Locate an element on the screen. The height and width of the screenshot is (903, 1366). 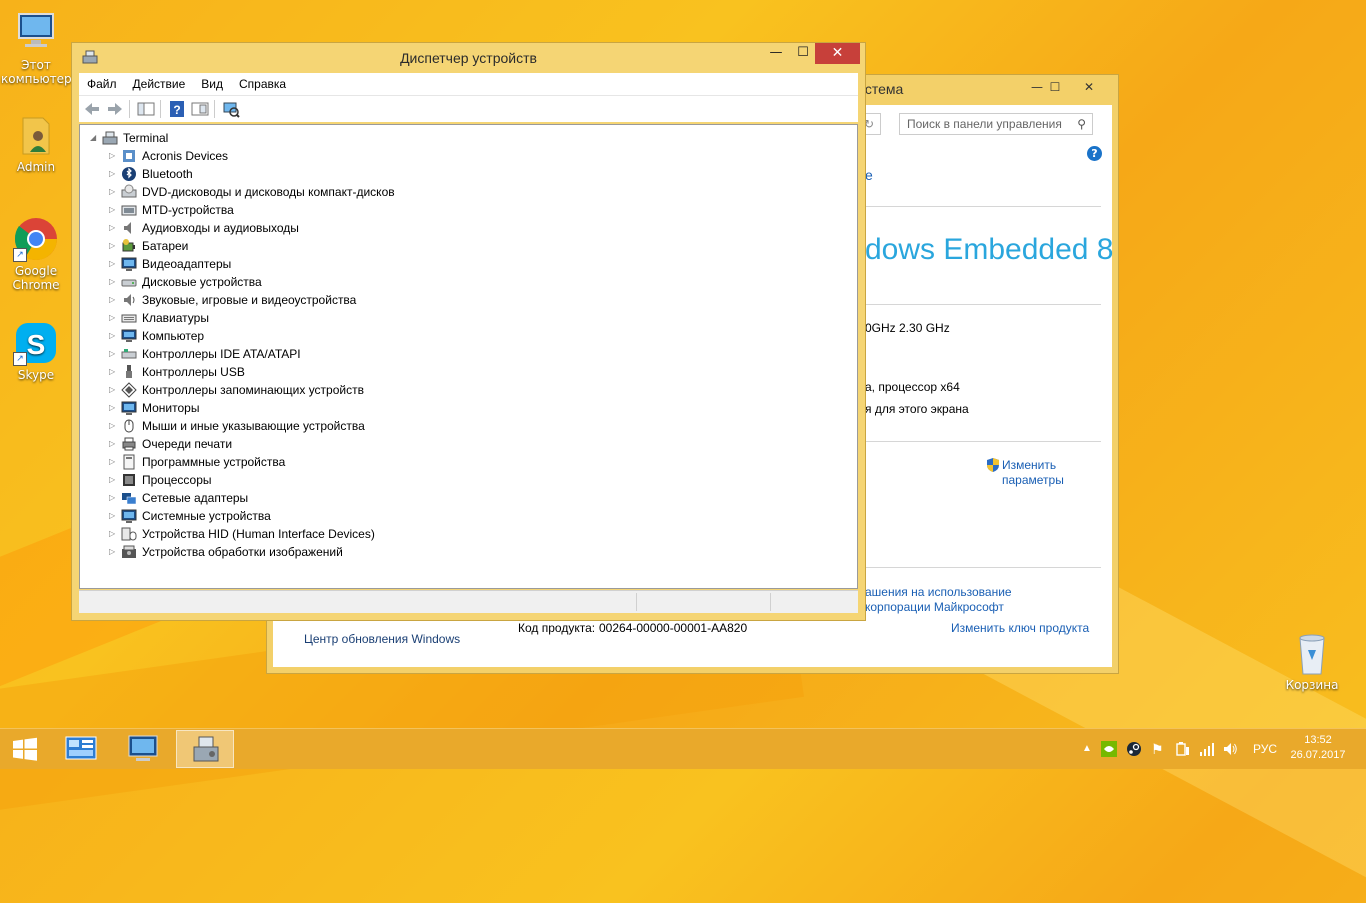
mtd-device-icon is located at coordinates (129, 210).